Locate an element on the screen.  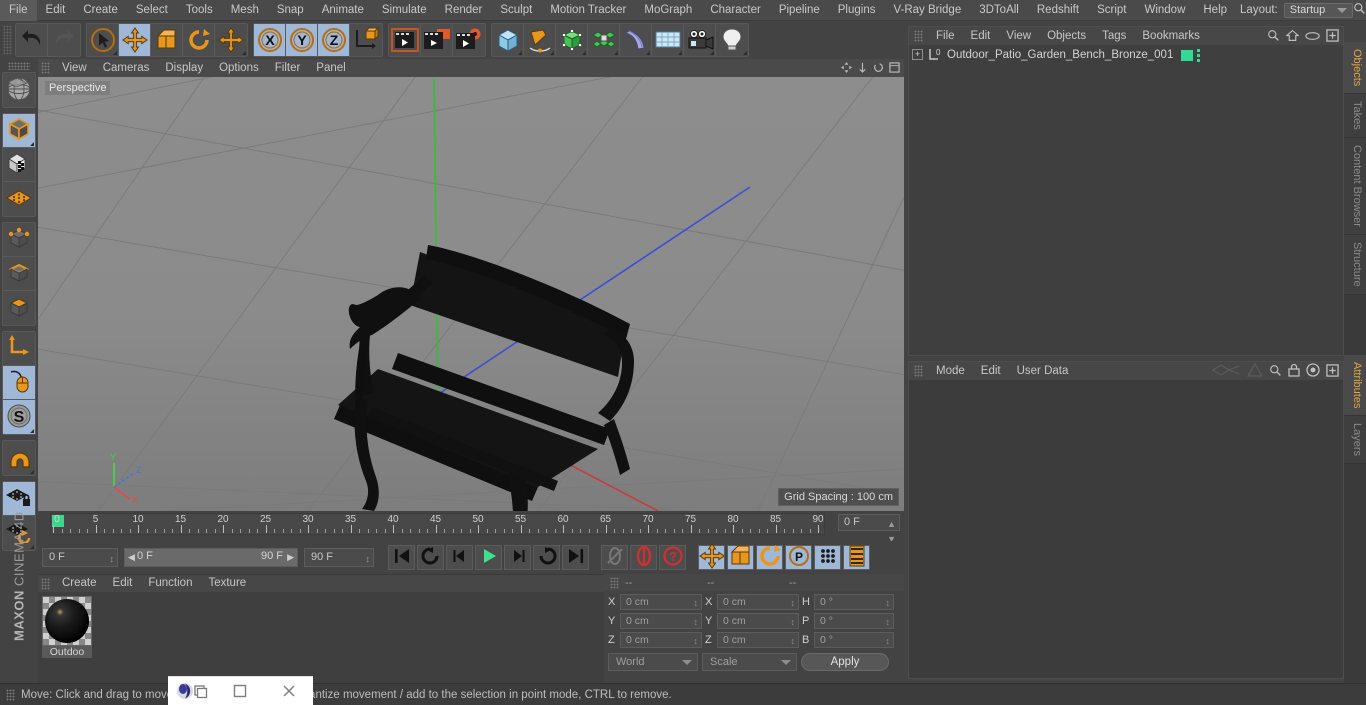
viewport-menu-grip is located at coordinates (45, 68).